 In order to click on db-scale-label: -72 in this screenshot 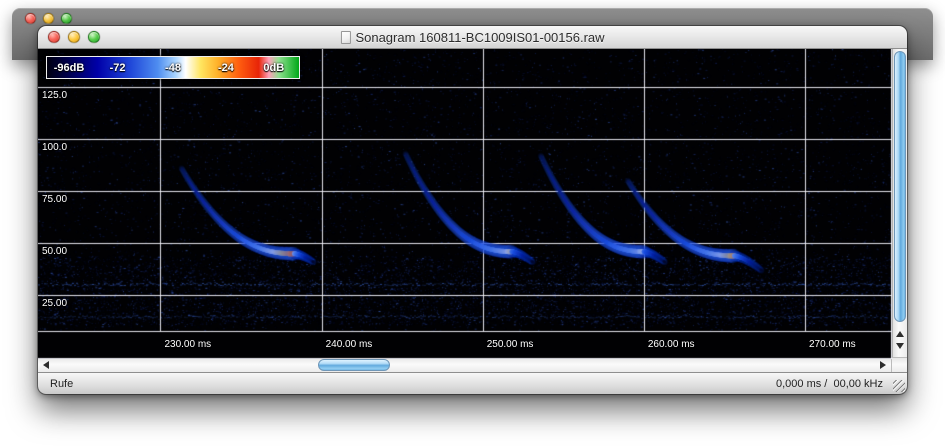, I will do `click(117, 67)`.